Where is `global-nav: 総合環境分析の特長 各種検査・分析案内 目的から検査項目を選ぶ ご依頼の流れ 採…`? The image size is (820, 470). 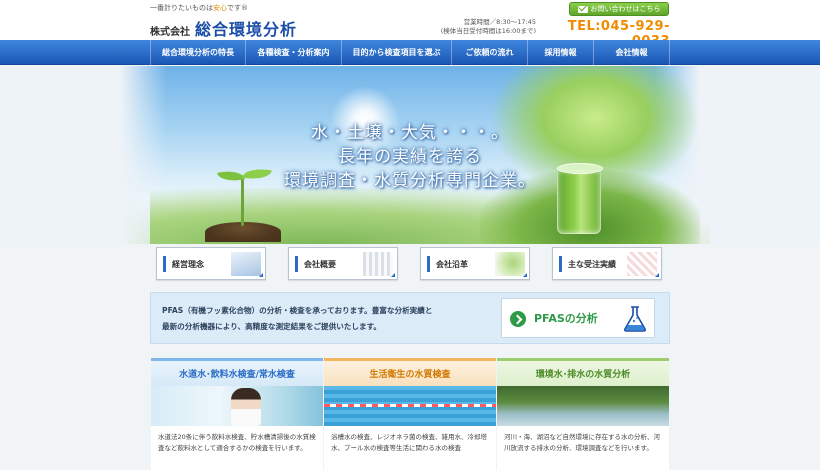
global-nav: 総合環境分析の特長 各種検査・分析案内 目的から検査項目を選ぶ ご依頼の流れ 採… is located at coordinates (410, 52).